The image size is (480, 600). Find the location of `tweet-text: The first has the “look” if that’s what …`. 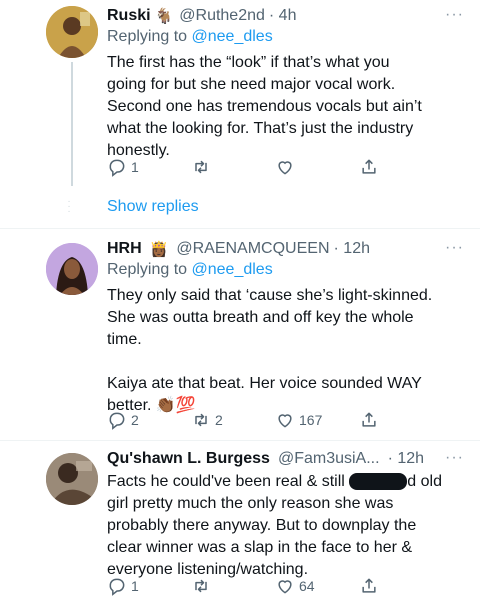

tweet-text: The first has the “look” if that’s what … is located at coordinates (280, 107).